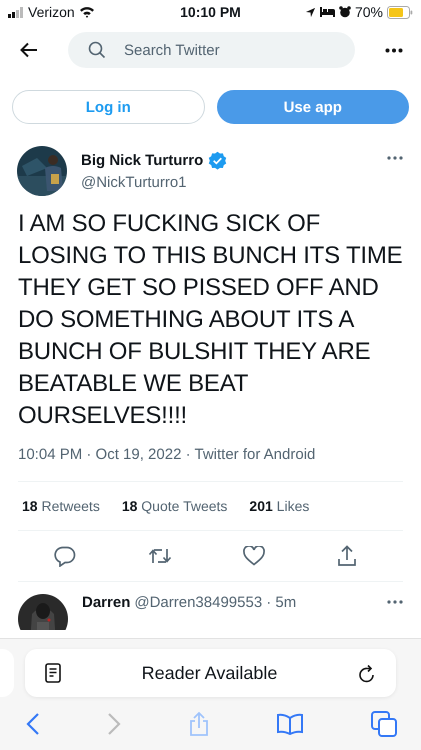  I want to click on author-handle: @NickTurturro1, so click(134, 182).